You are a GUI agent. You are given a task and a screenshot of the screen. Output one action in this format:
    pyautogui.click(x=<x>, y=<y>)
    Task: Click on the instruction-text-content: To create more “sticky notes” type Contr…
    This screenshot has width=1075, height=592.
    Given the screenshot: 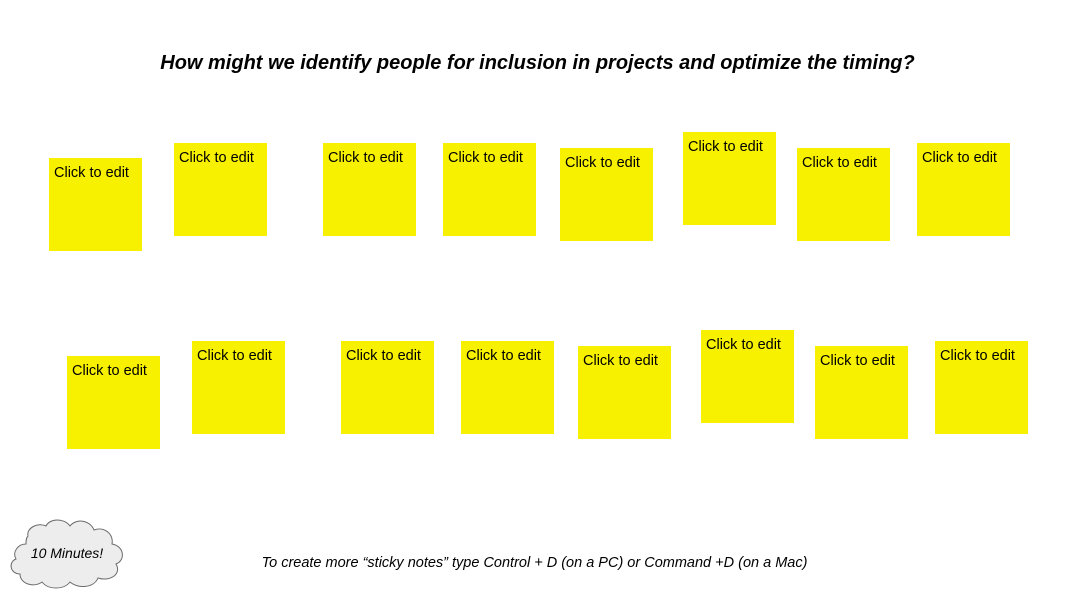 What is the action you would take?
    pyautogui.click(x=534, y=563)
    